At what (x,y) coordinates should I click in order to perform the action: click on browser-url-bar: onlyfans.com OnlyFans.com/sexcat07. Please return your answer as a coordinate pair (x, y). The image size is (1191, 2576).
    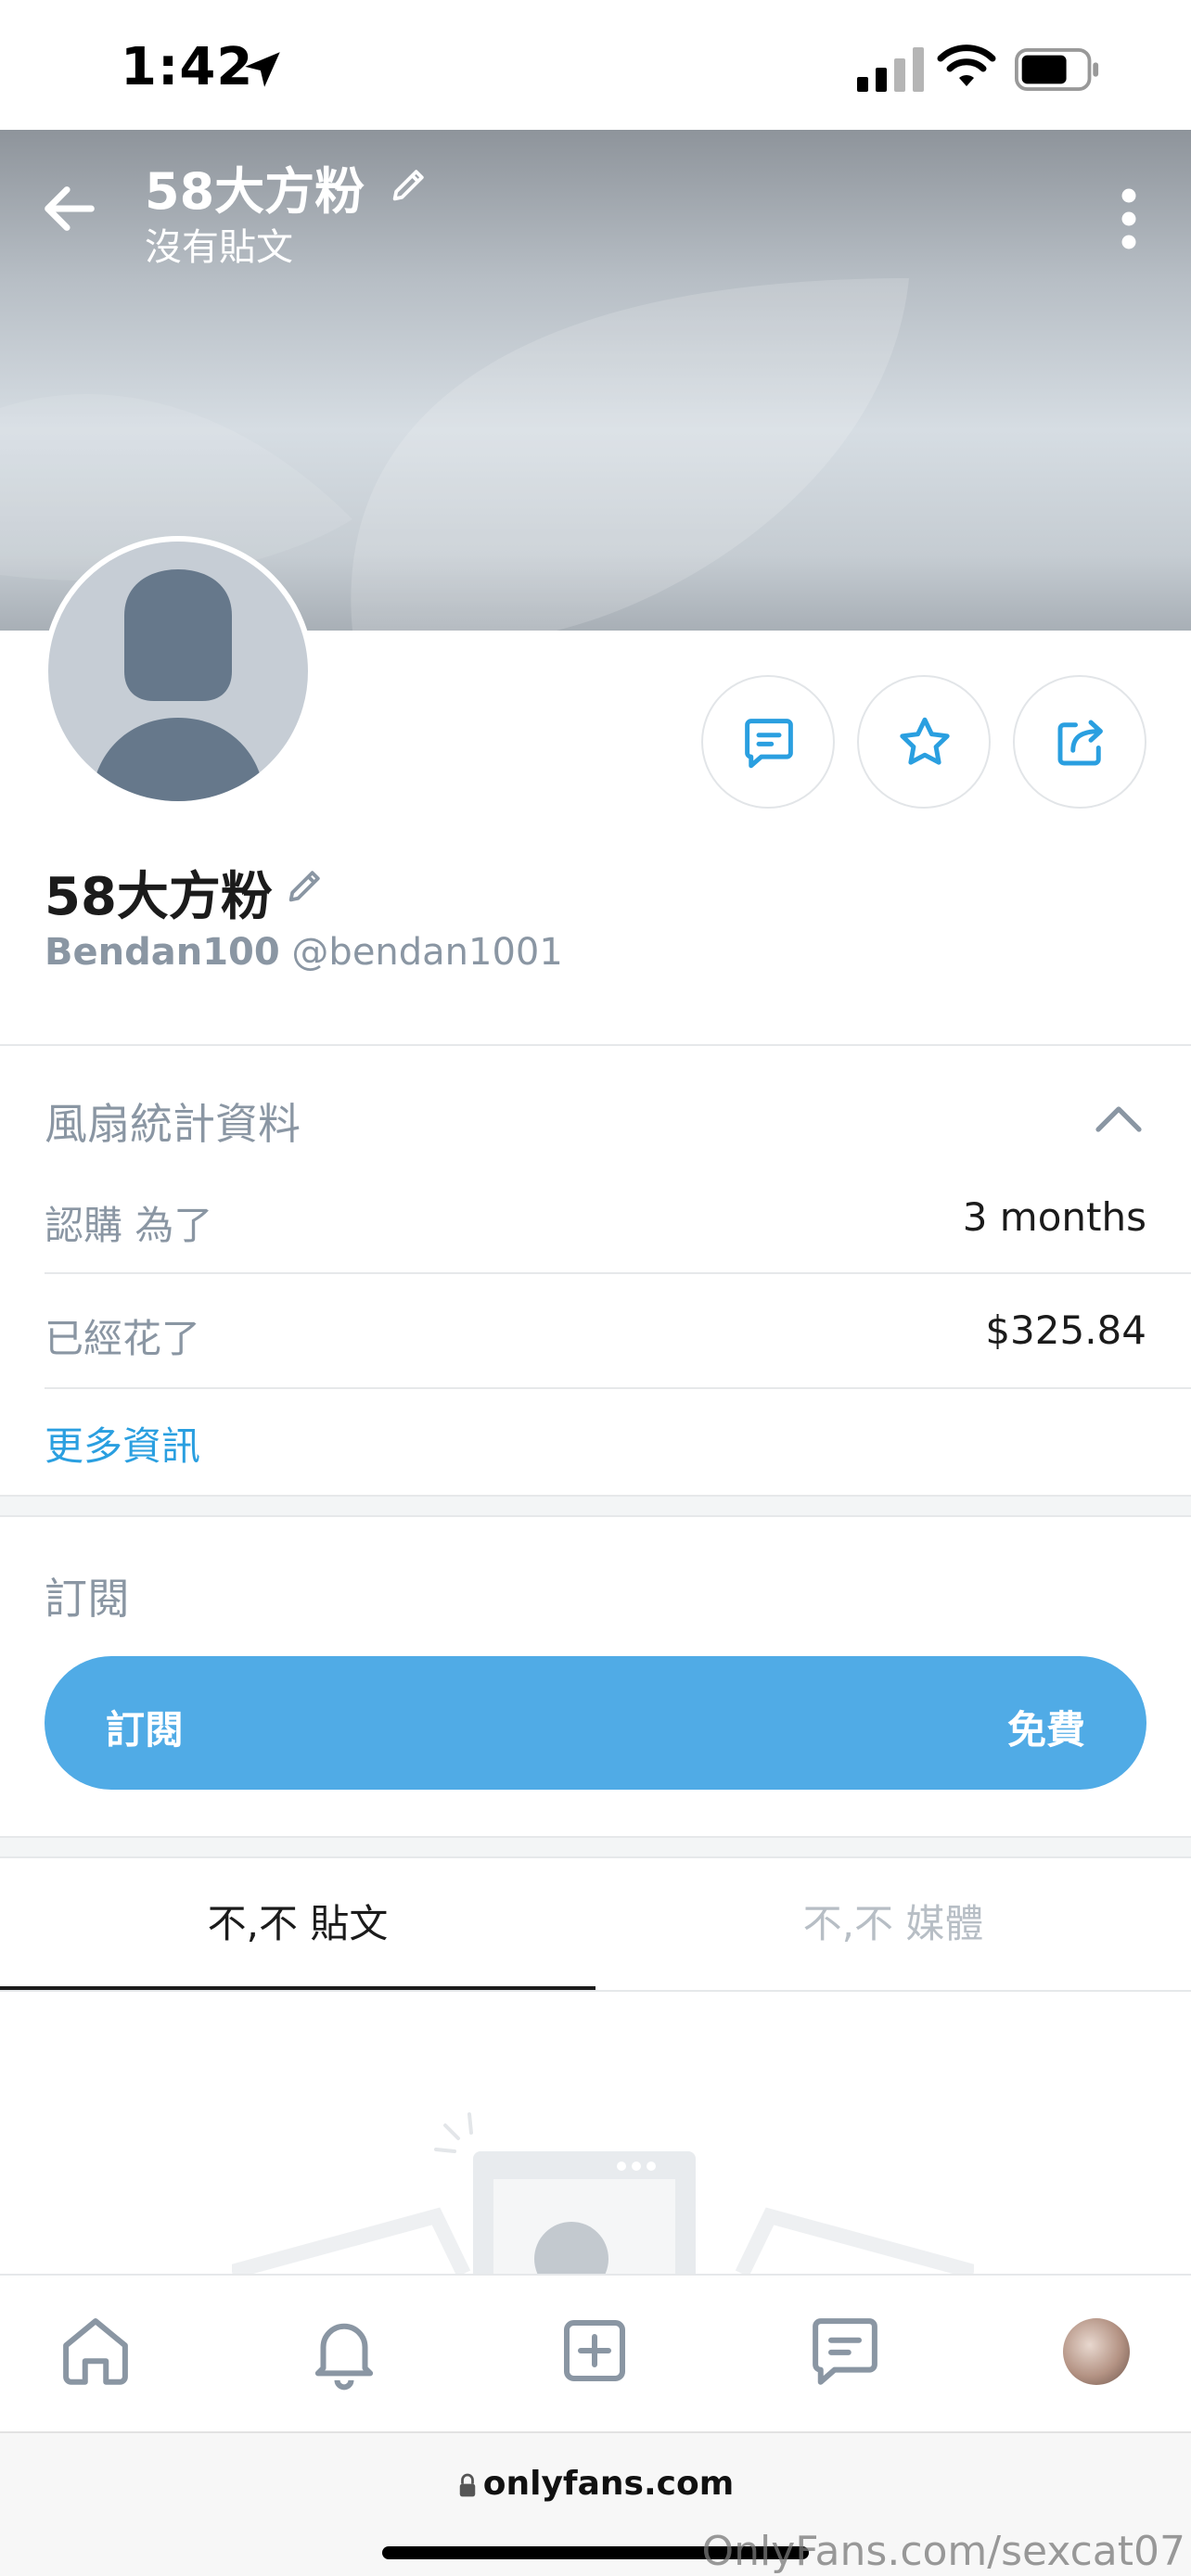
    Looking at the image, I should click on (595, 2503).